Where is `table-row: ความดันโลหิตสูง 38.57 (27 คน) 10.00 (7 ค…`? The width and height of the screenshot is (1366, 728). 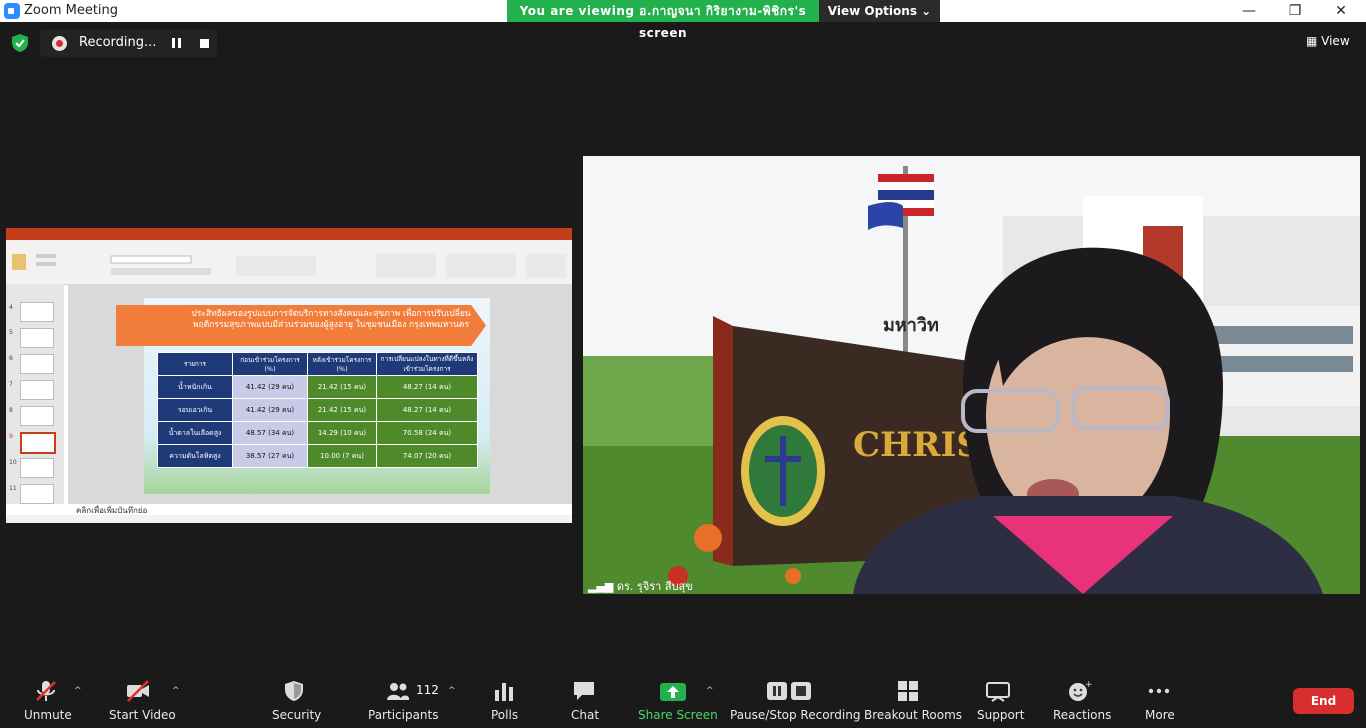
table-row: ความดันโลหิตสูง 38.57 (27 คน) 10.00 (7 ค… is located at coordinates (317, 456).